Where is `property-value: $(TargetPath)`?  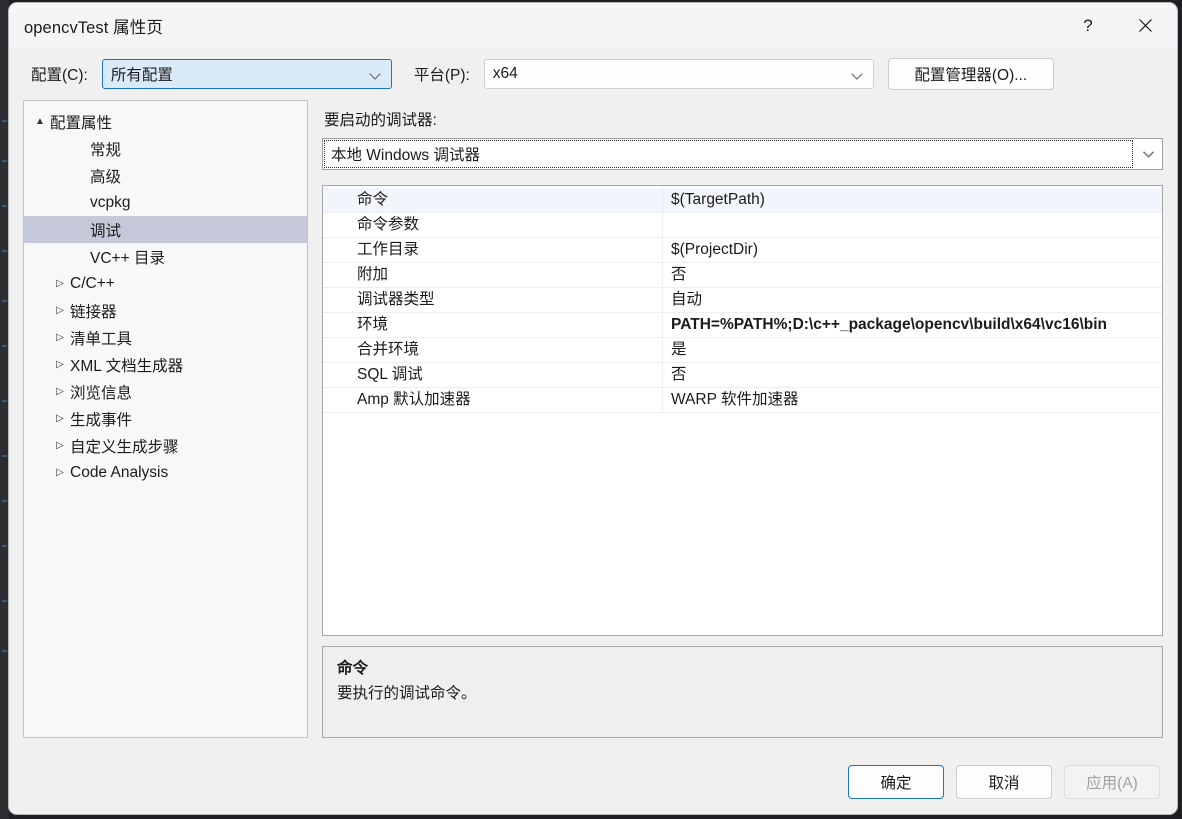 property-value: $(TargetPath) is located at coordinates (912, 200).